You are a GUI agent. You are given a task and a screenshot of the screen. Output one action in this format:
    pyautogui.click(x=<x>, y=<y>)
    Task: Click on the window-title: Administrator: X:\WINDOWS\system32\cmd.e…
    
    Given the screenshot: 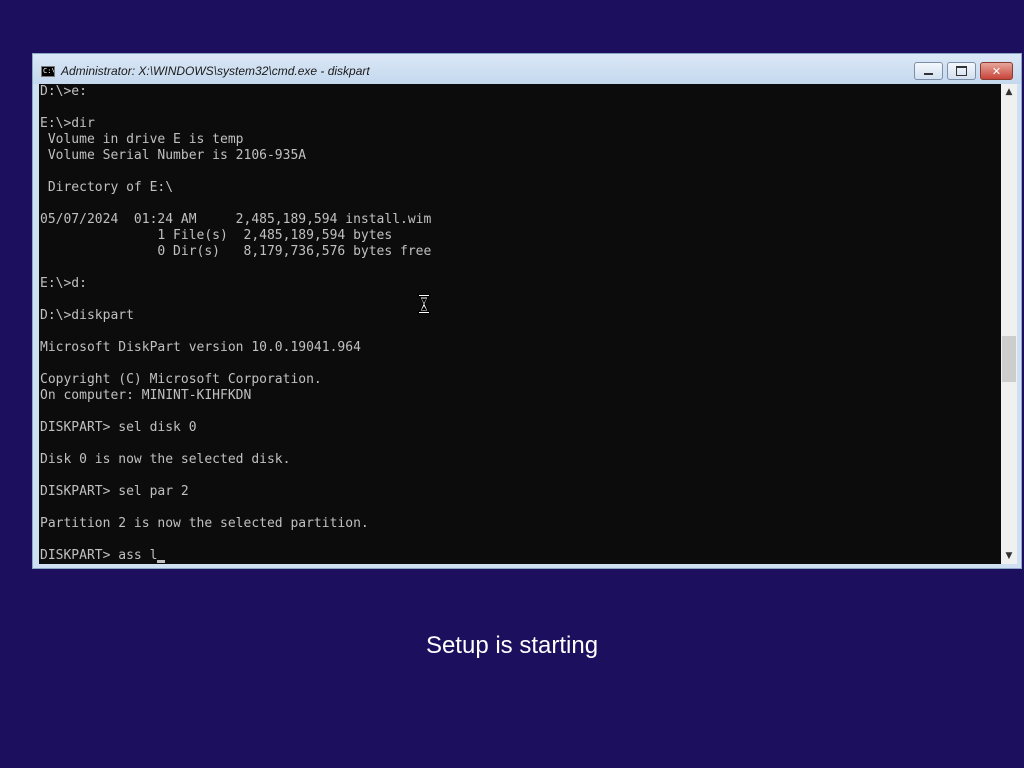 What is the action you would take?
    pyautogui.click(x=215, y=71)
    